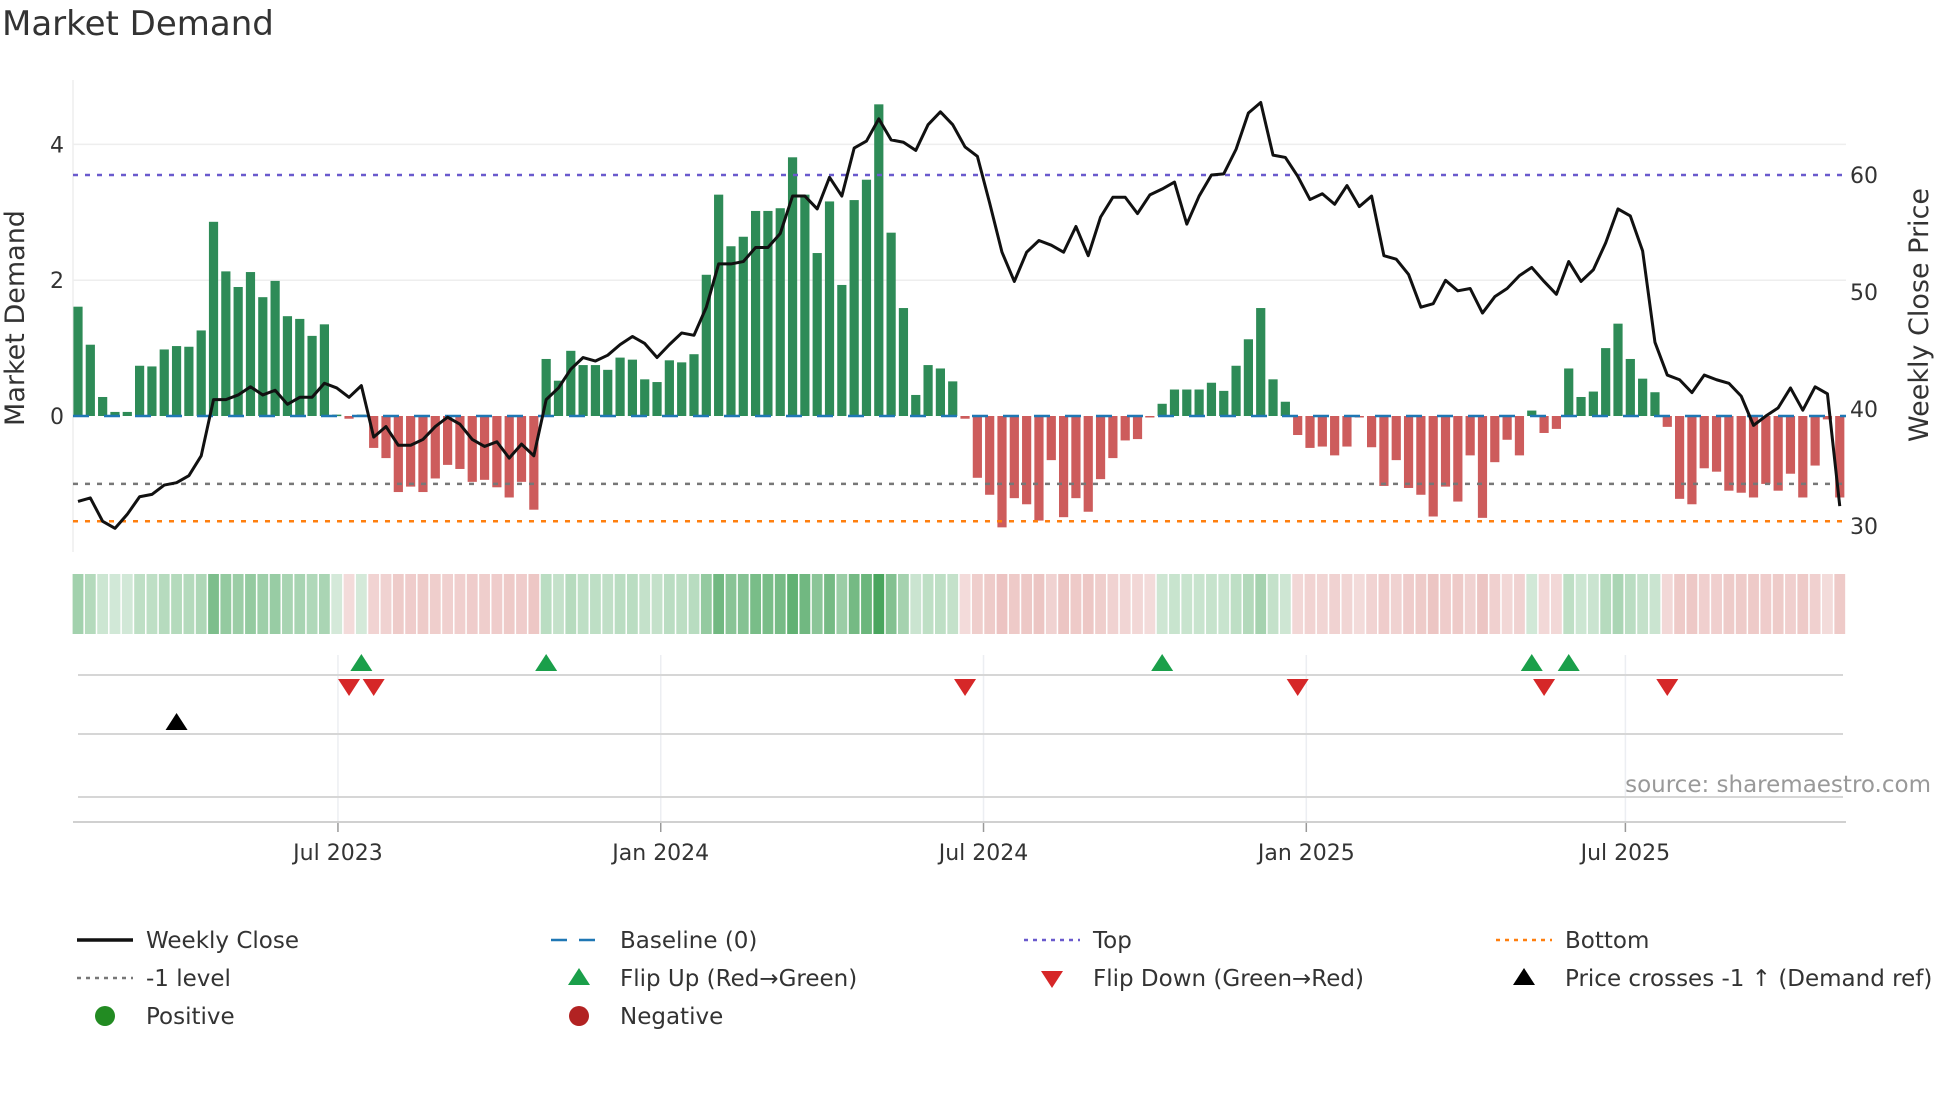 The image size is (1960, 1102). Describe the element at coordinates (738, 979) in the screenshot. I see `legend-label: Flip Up (Red→Green)` at that location.